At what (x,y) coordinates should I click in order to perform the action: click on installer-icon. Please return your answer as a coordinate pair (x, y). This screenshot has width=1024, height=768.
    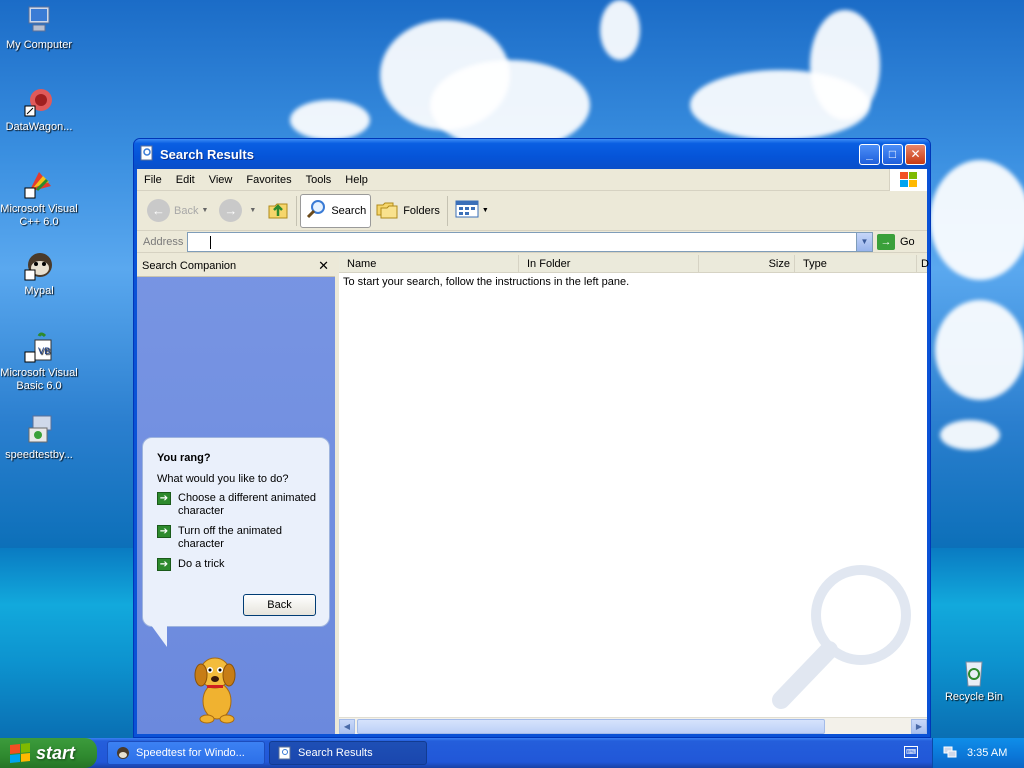
    Looking at the image, I should click on (39, 430).